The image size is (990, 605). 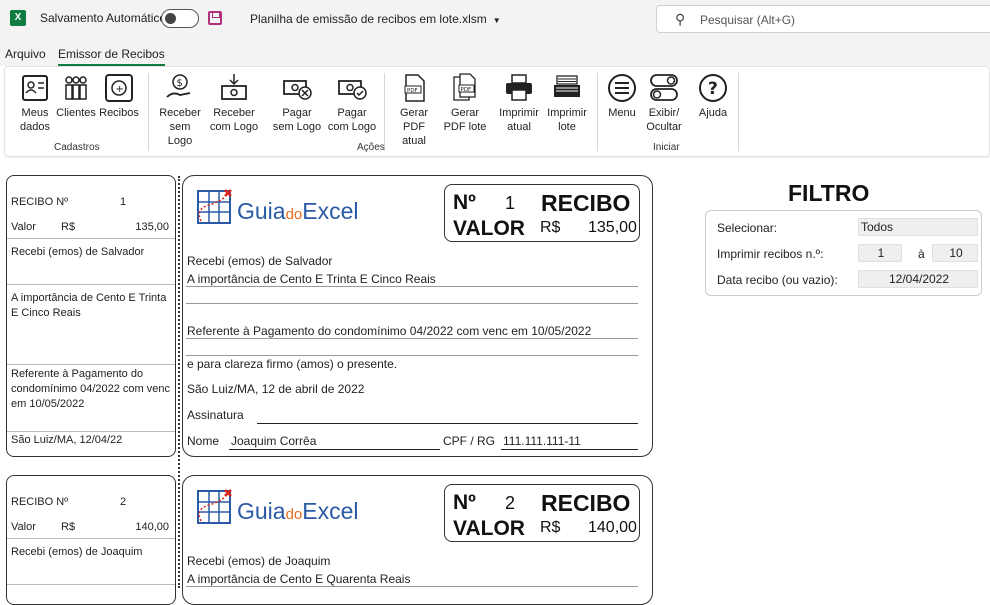 I want to click on receber-sem-logo-label-2: sem Logo, so click(x=180, y=134).